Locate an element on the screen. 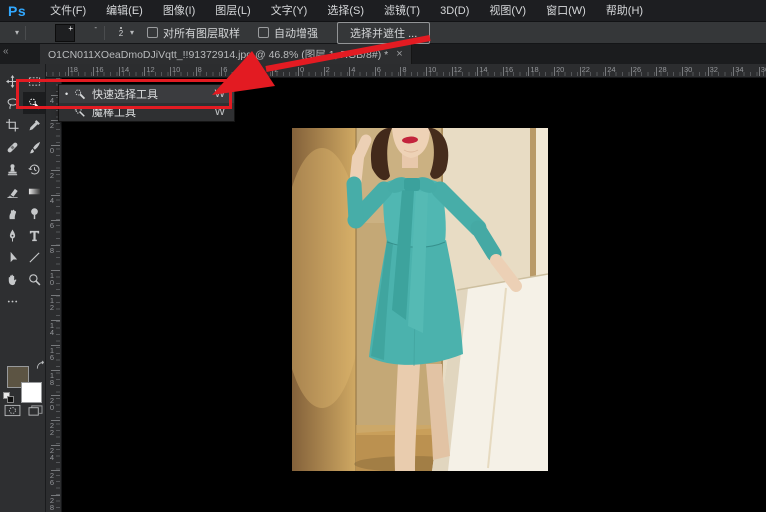 This screenshot has height=512, width=766. history-brush-tool is located at coordinates (34, 169).